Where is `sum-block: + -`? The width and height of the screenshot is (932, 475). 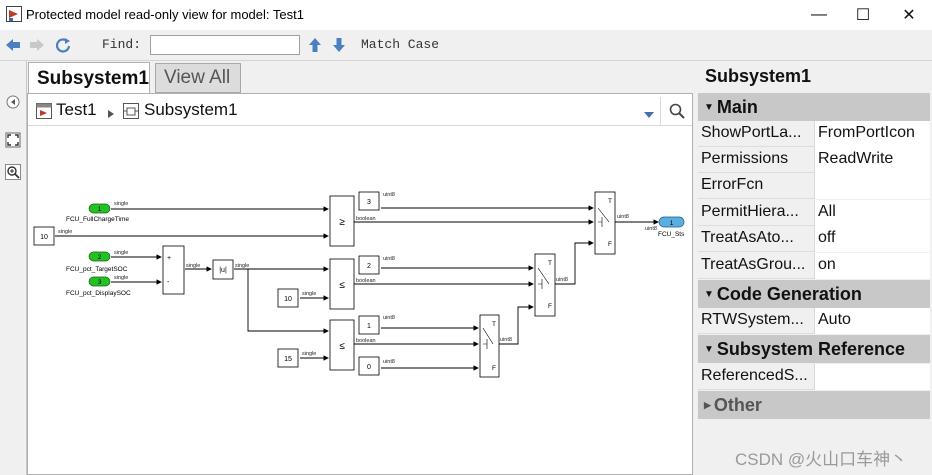
sum-block: + - is located at coordinates (173, 270).